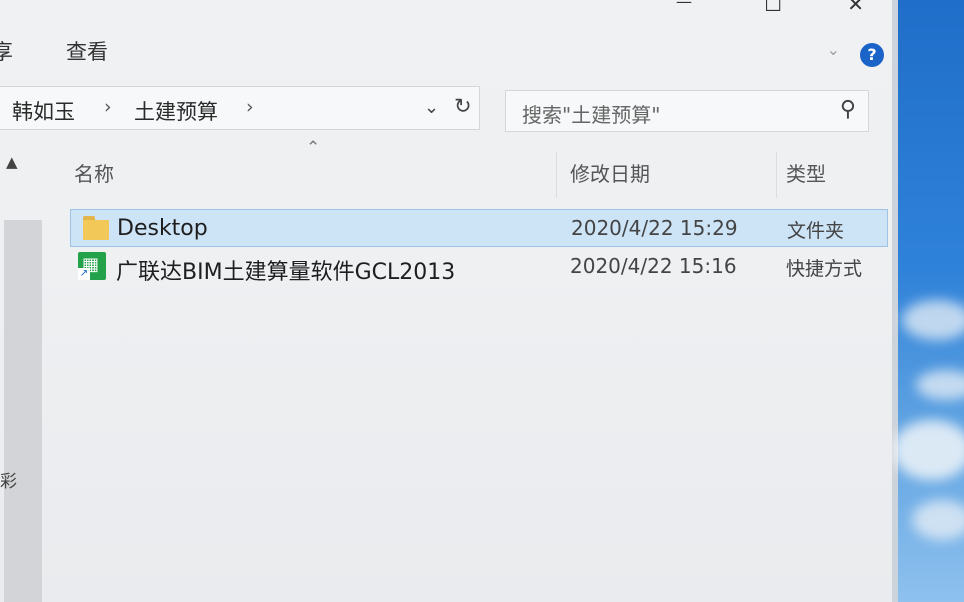 This screenshot has width=964, height=602. What do you see at coordinates (816, 231) in the screenshot?
I see `file-type: 文件夹` at bounding box center [816, 231].